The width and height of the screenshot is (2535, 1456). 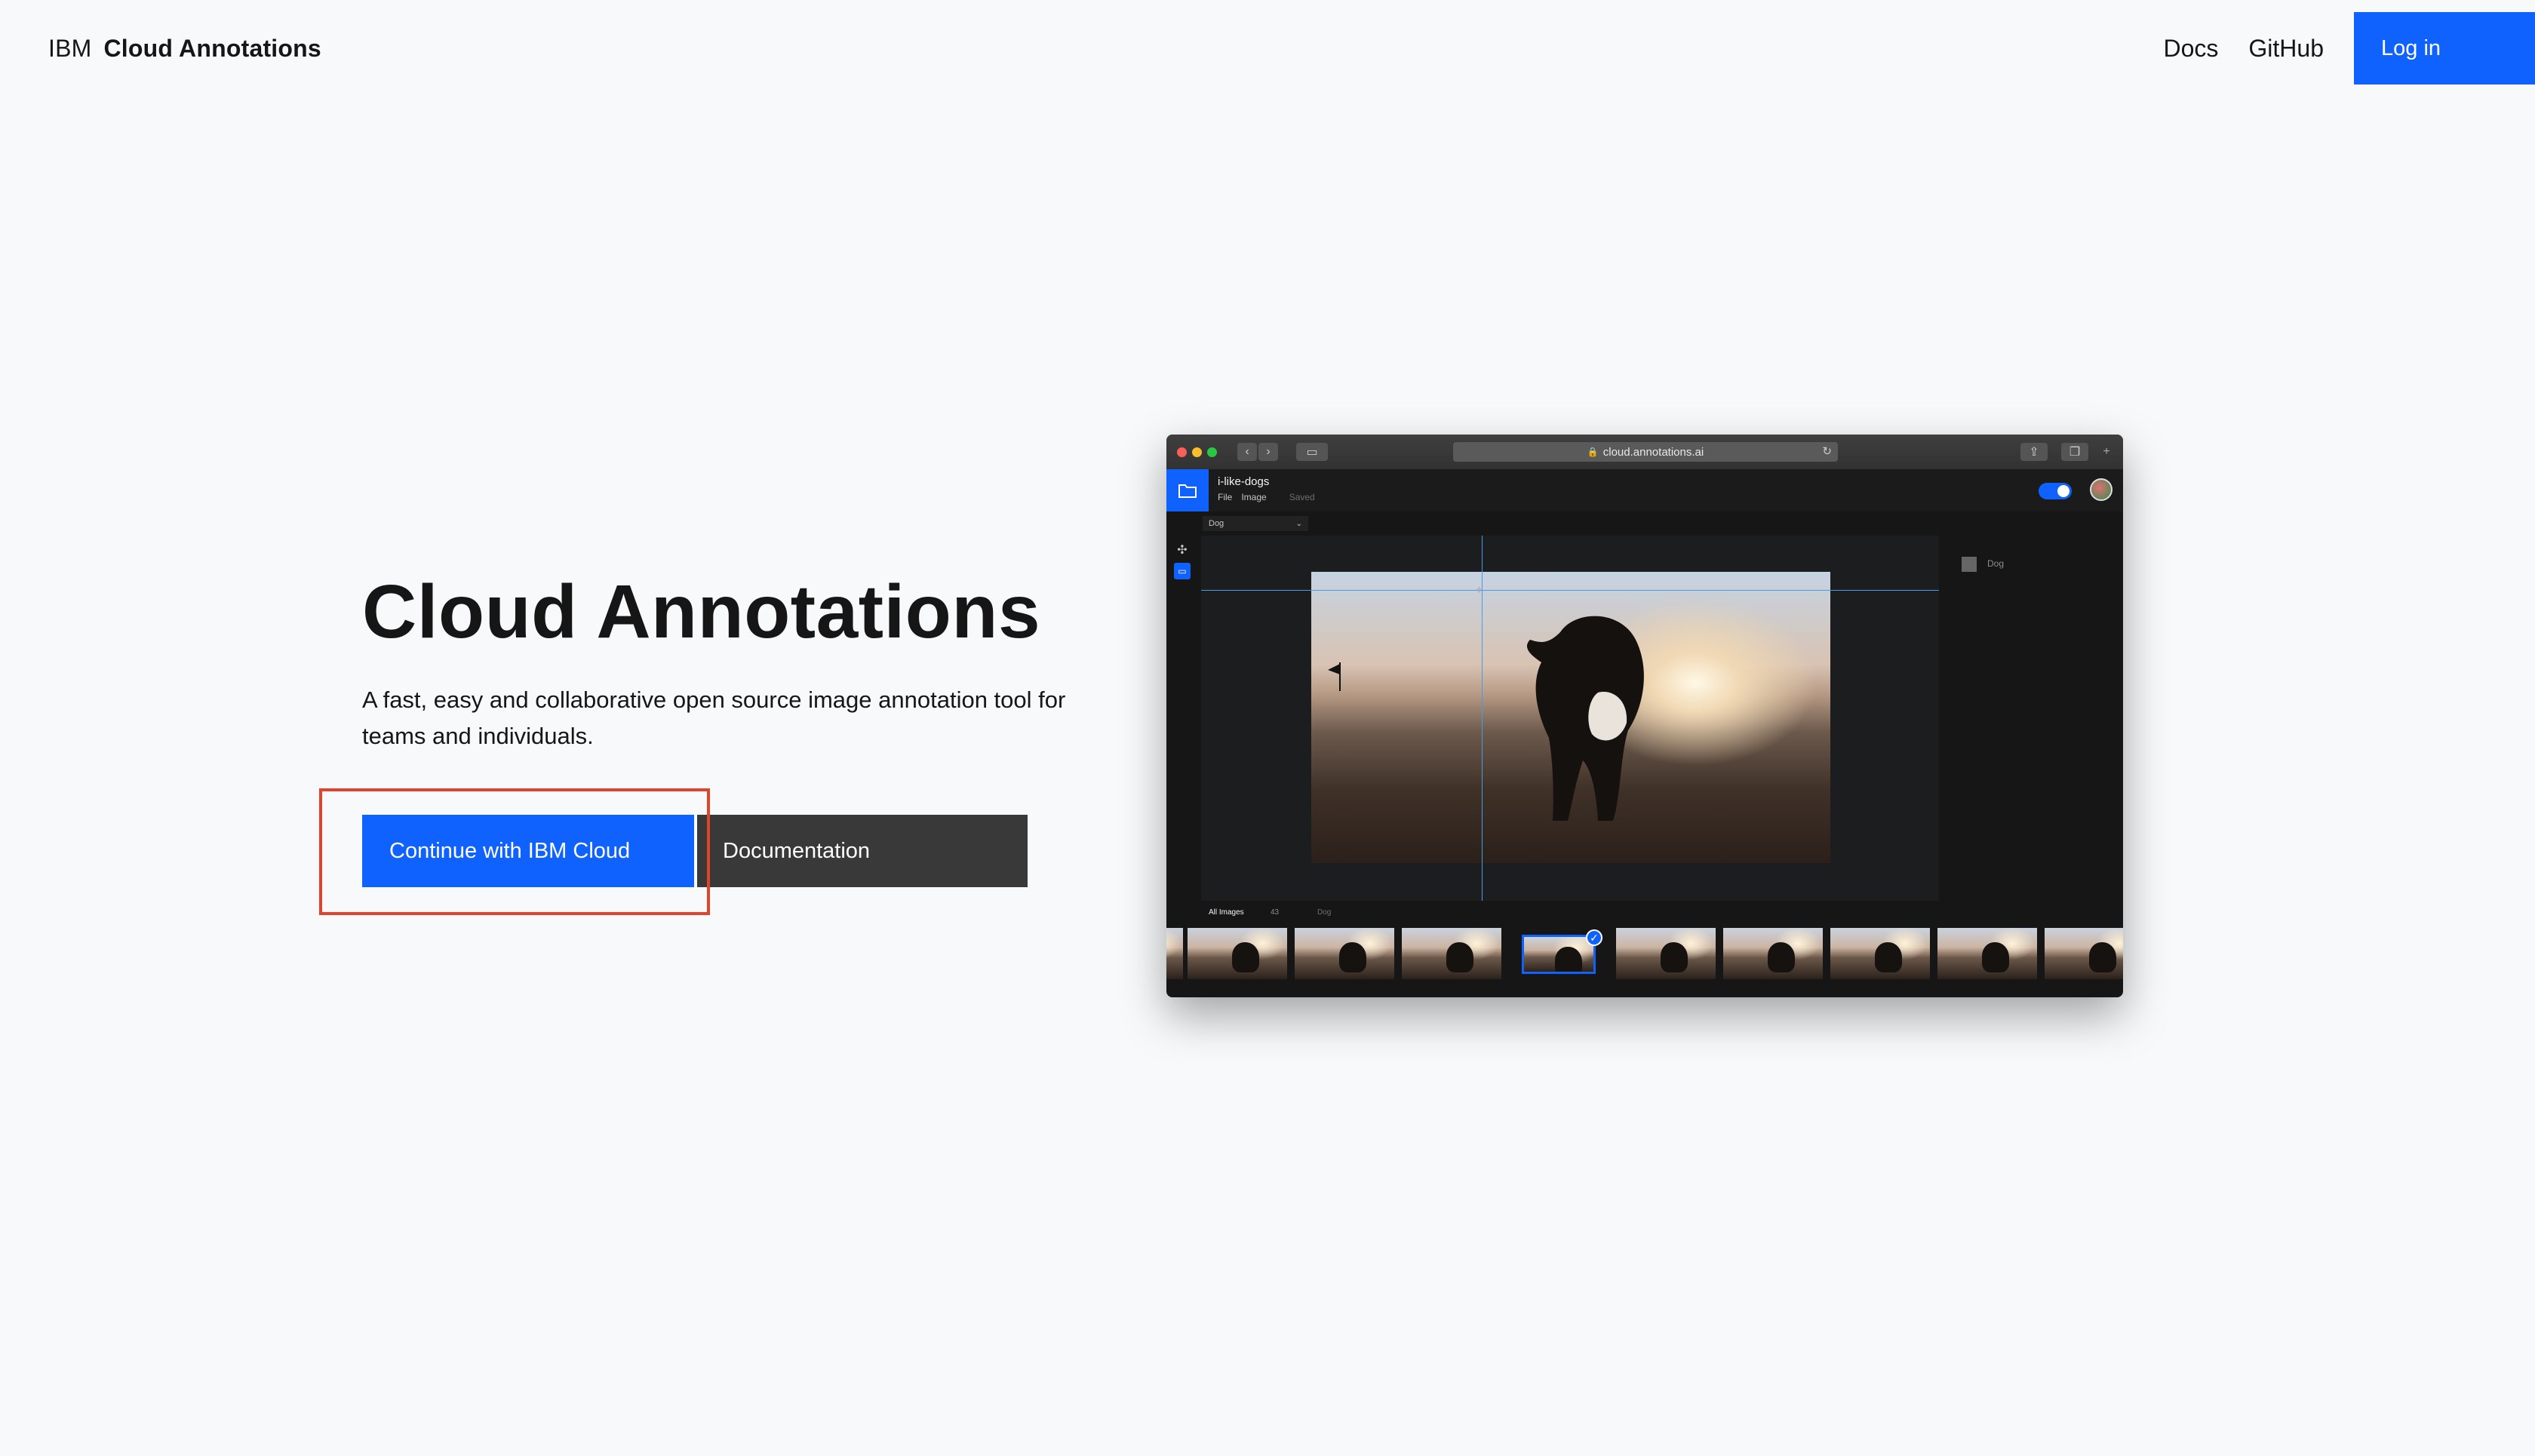 I want to click on forward-arrow-icon: ›, so click(x=1268, y=452).